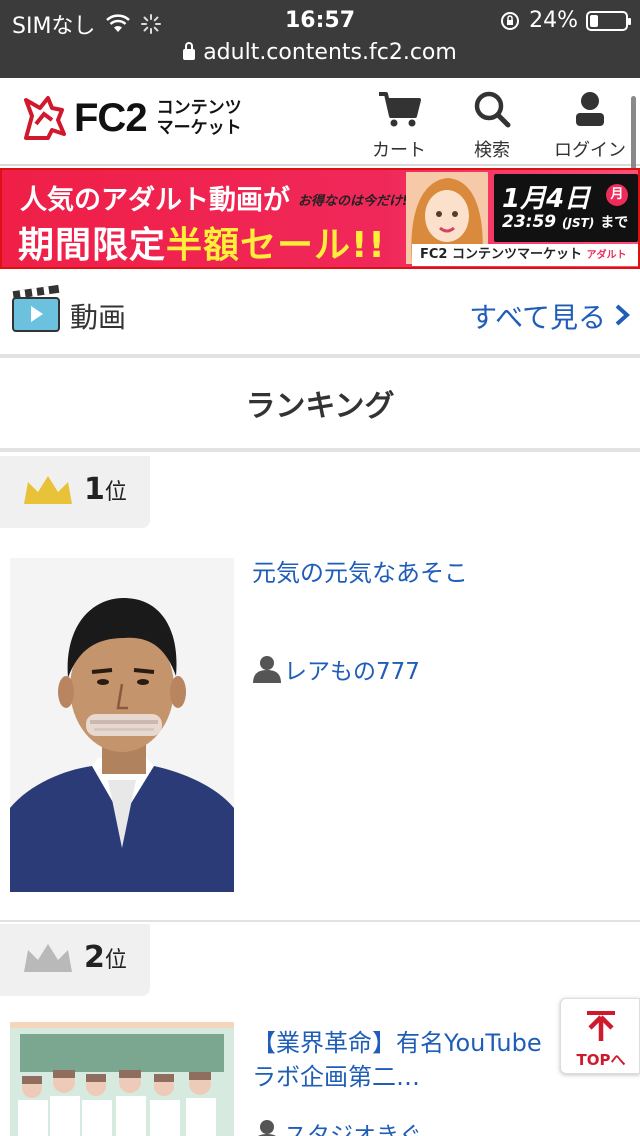  Describe the element at coordinates (155, 200) in the screenshot. I see `banner-headline: 人気のアダルト動画が` at that location.